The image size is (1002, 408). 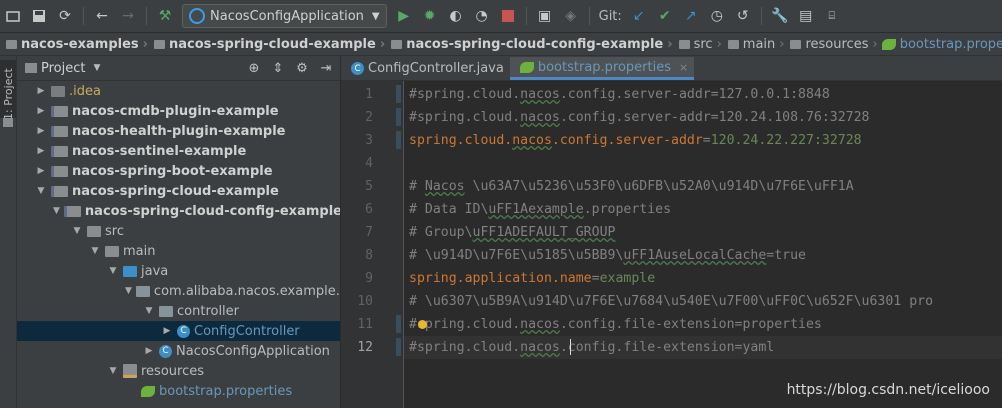 I want to click on tree-item: ▼ main, so click(x=178, y=251).